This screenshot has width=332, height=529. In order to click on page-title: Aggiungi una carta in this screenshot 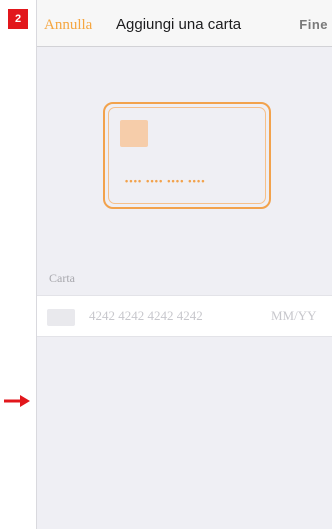, I will do `click(179, 24)`.